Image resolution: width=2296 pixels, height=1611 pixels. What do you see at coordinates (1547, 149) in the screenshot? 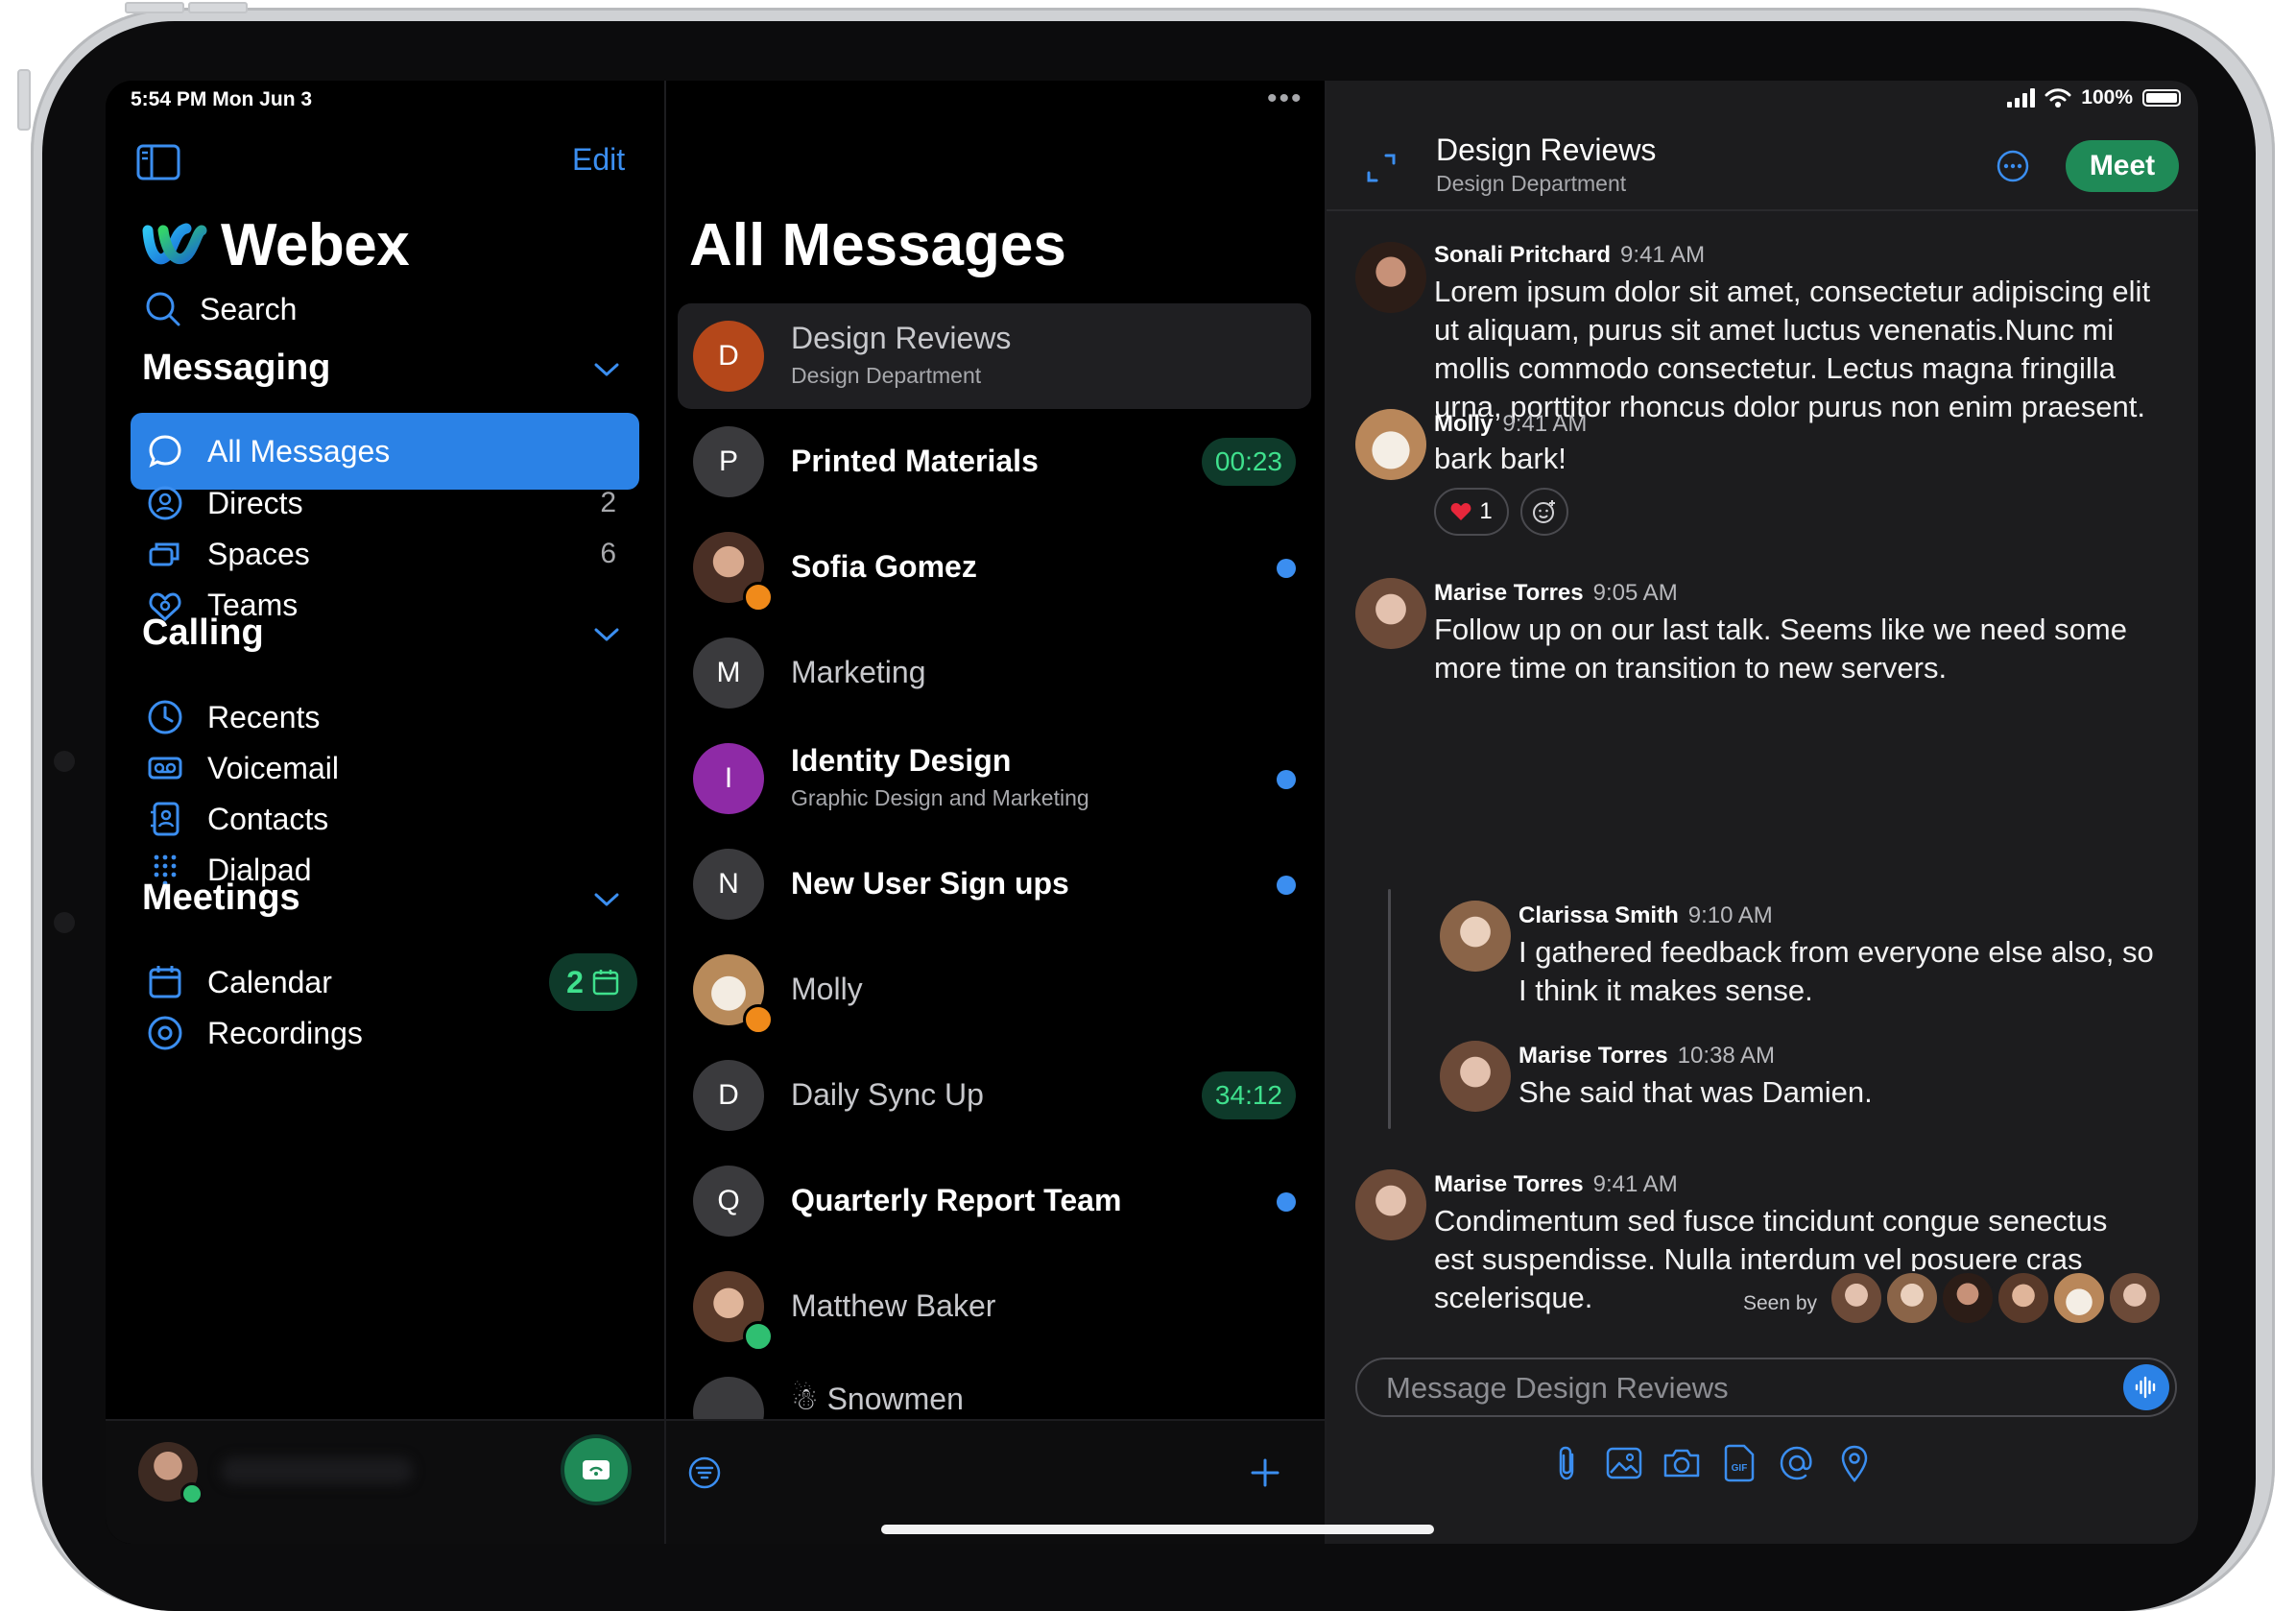
I see `conversation-title: Design Reviews` at bounding box center [1547, 149].